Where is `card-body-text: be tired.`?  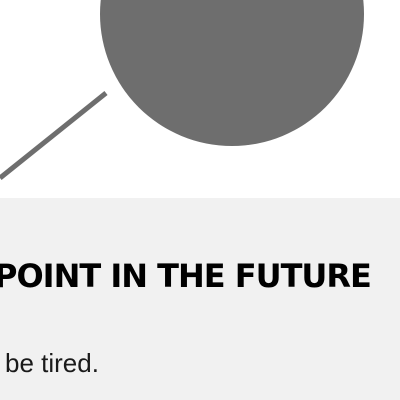 card-body-text: be tired. is located at coordinates (52, 363).